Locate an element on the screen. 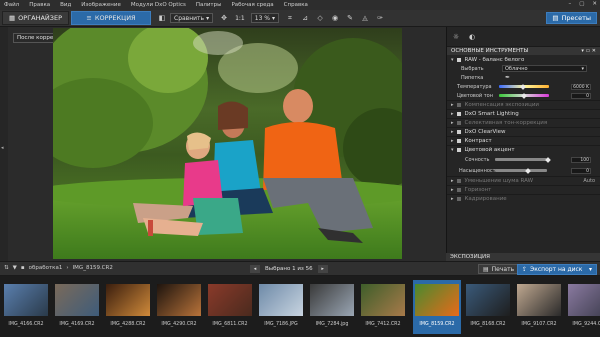 The width and height of the screenshot is (600, 337). filmstrip-thumbnail: IMG_7284.jpg is located at coordinates (332, 307).